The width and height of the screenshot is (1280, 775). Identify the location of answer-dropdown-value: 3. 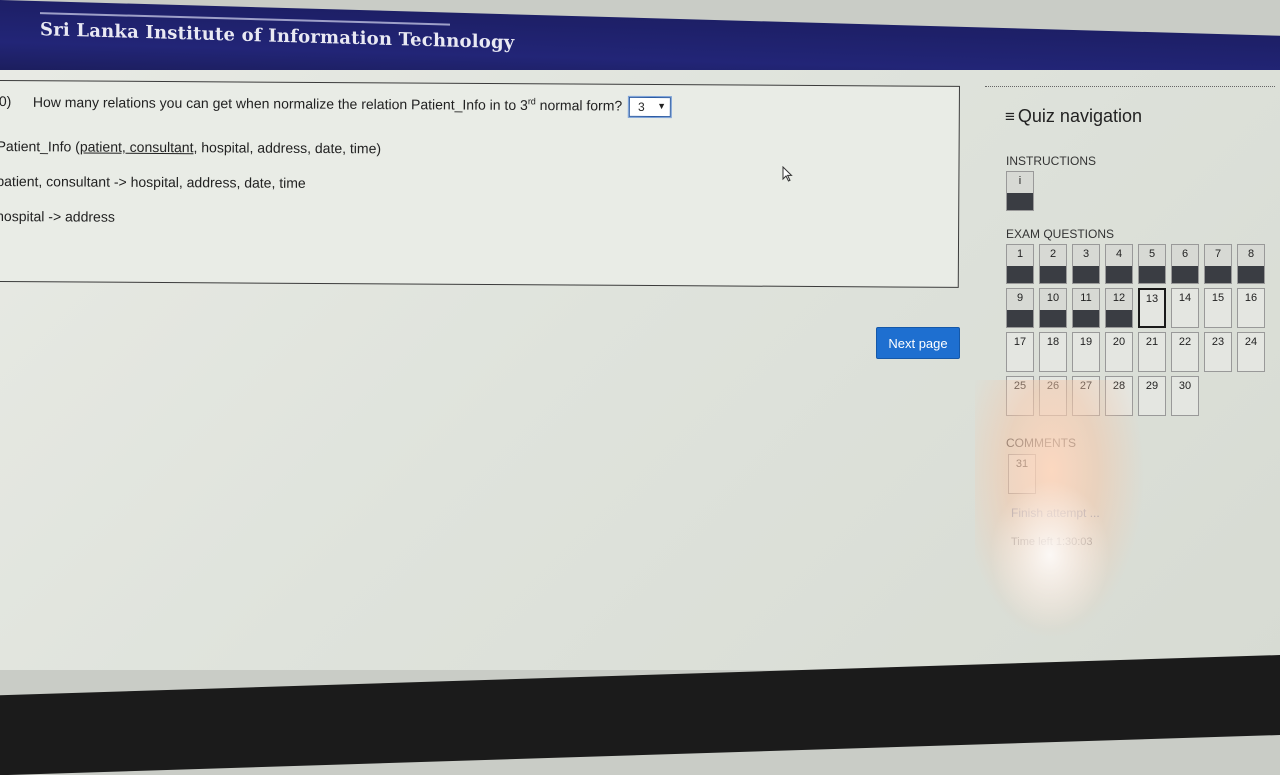
(641, 106).